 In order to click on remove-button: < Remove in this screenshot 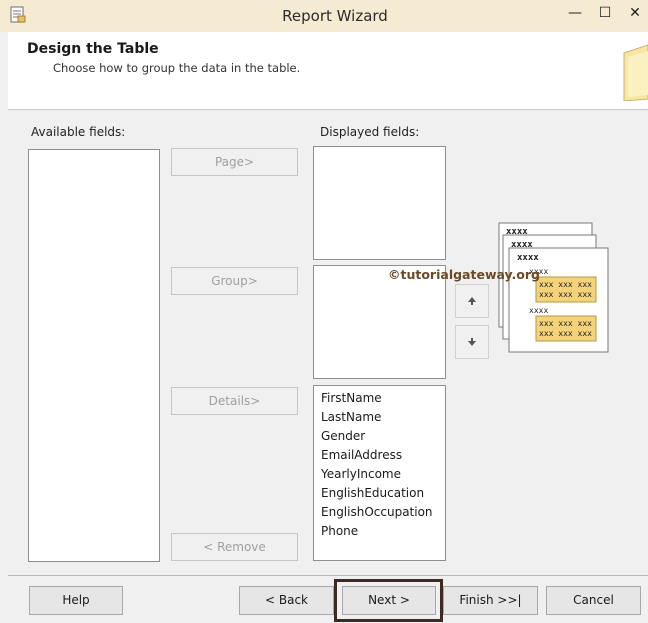, I will do `click(234, 547)`.